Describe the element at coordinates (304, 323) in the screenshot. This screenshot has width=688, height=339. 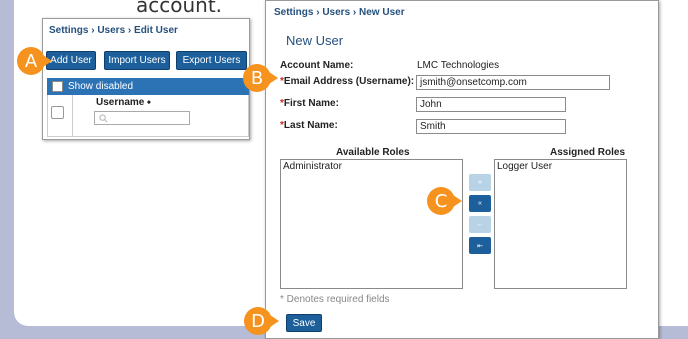
I see `save-button: Save` at that location.